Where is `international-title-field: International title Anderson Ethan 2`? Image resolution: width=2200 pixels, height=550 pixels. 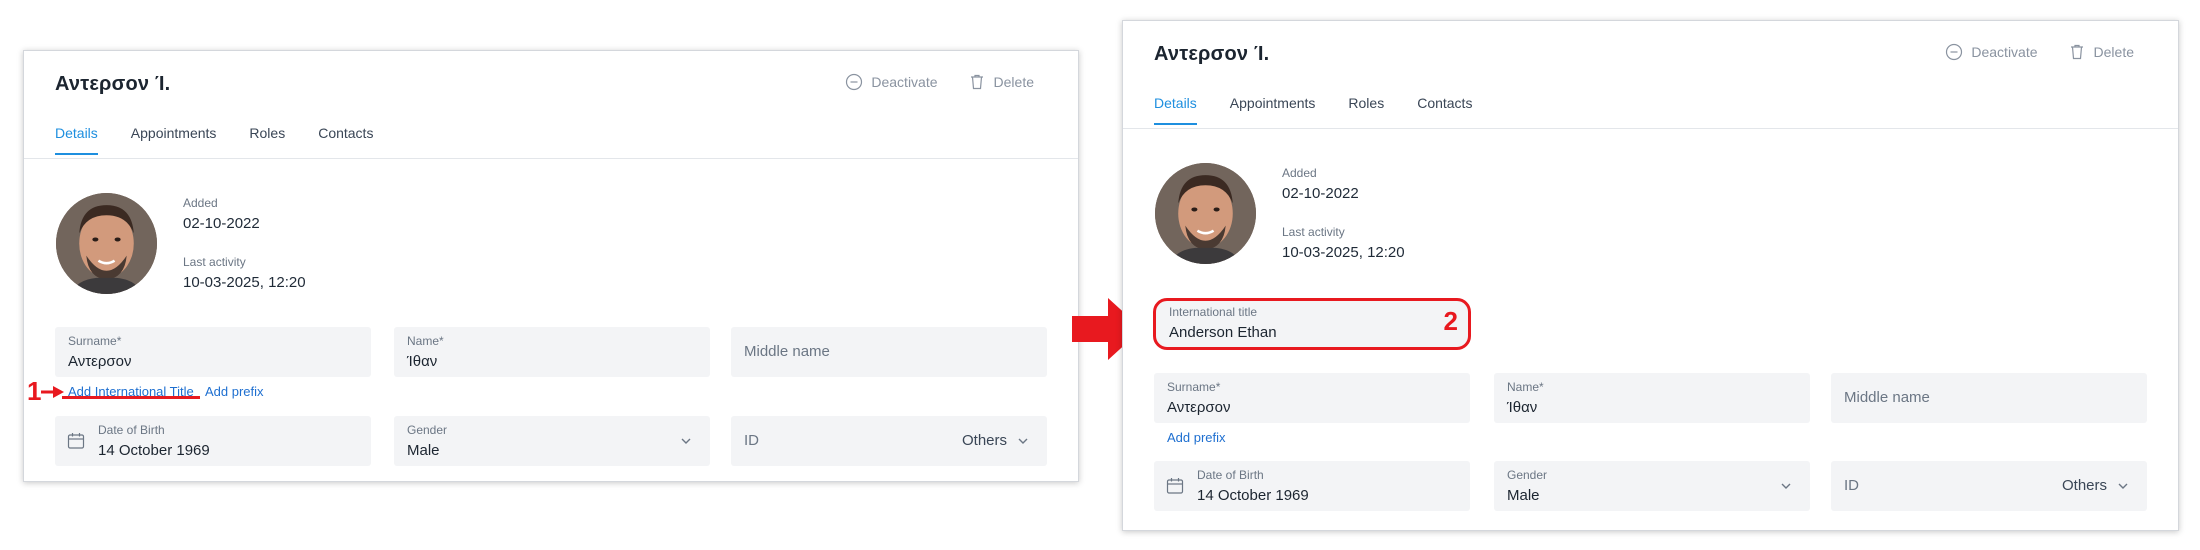 international-title-field: International title Anderson Ethan 2 is located at coordinates (1312, 324).